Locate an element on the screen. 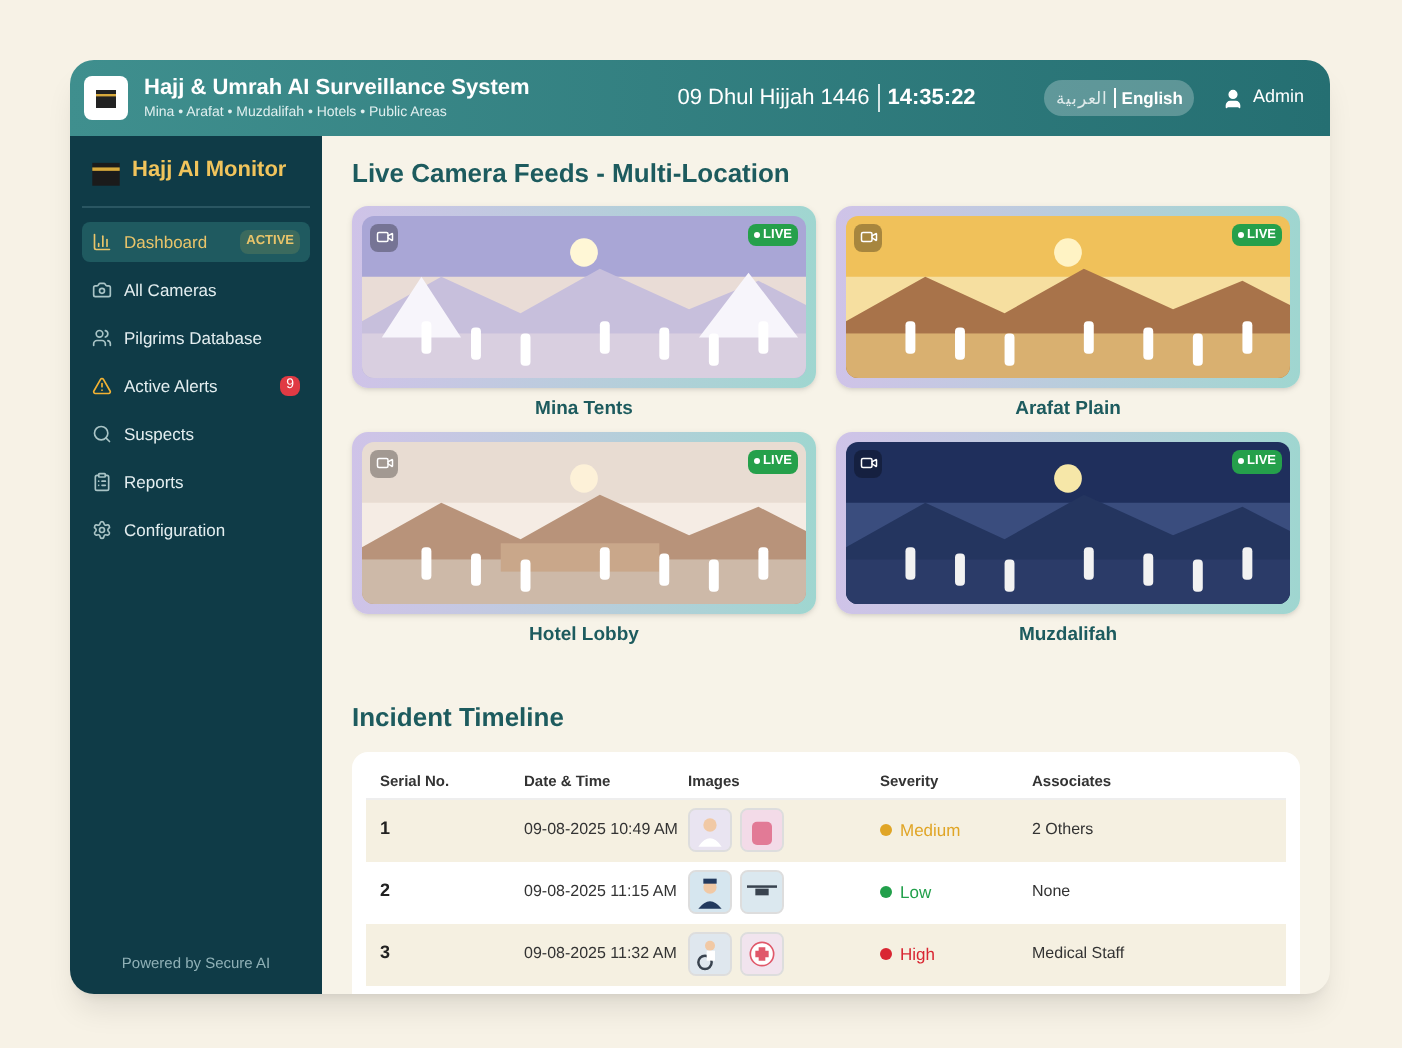  sidebar-label: Pilgrims Database is located at coordinates (193, 338).